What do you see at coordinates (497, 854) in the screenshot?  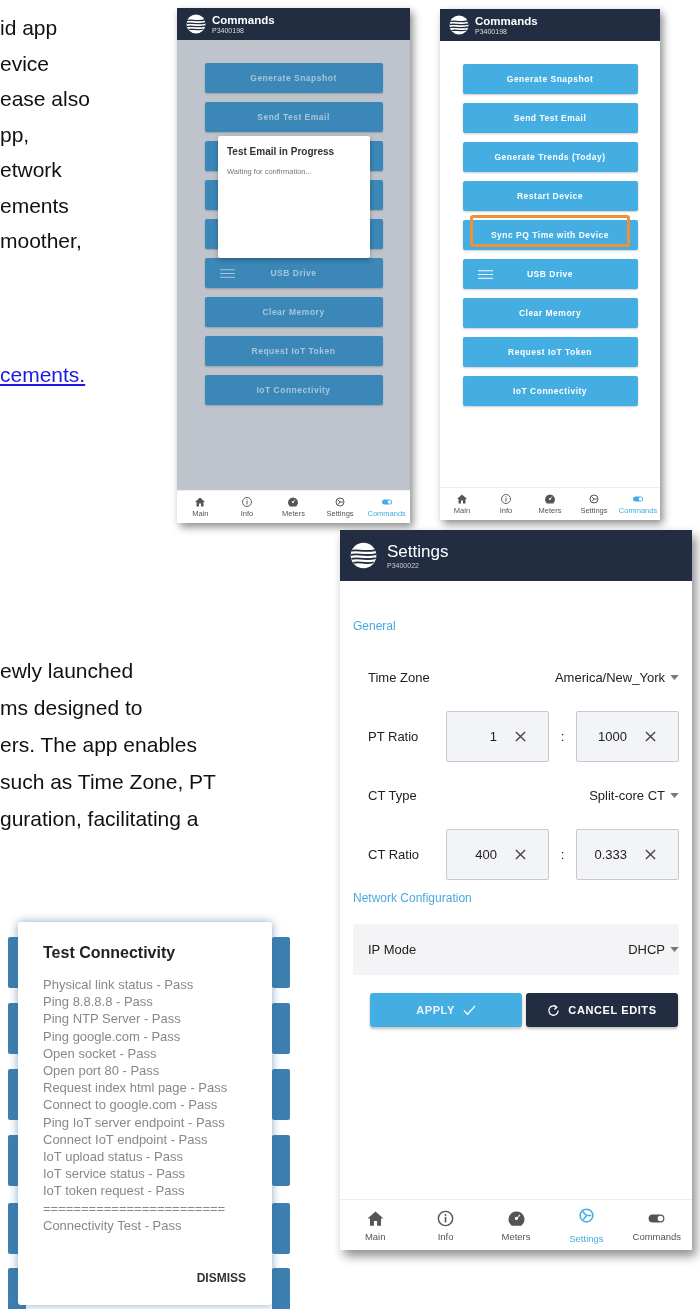 I see `input-field: 400` at bounding box center [497, 854].